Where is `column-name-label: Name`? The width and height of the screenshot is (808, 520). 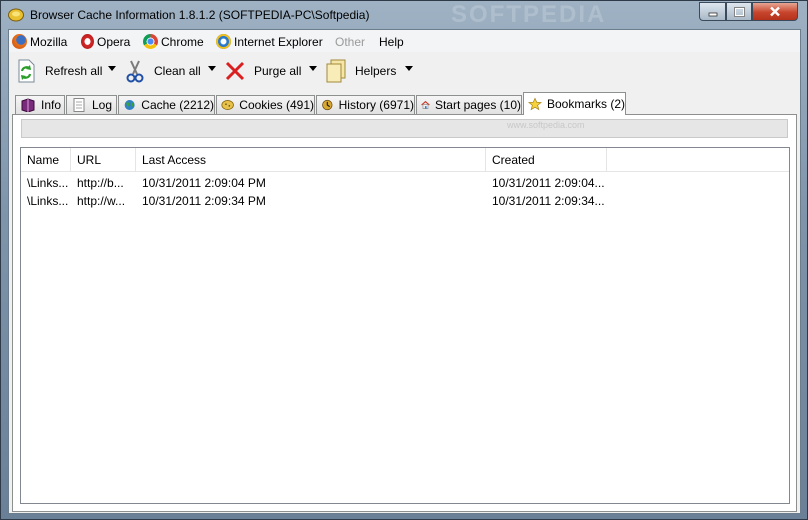 column-name-label: Name is located at coordinates (43, 159).